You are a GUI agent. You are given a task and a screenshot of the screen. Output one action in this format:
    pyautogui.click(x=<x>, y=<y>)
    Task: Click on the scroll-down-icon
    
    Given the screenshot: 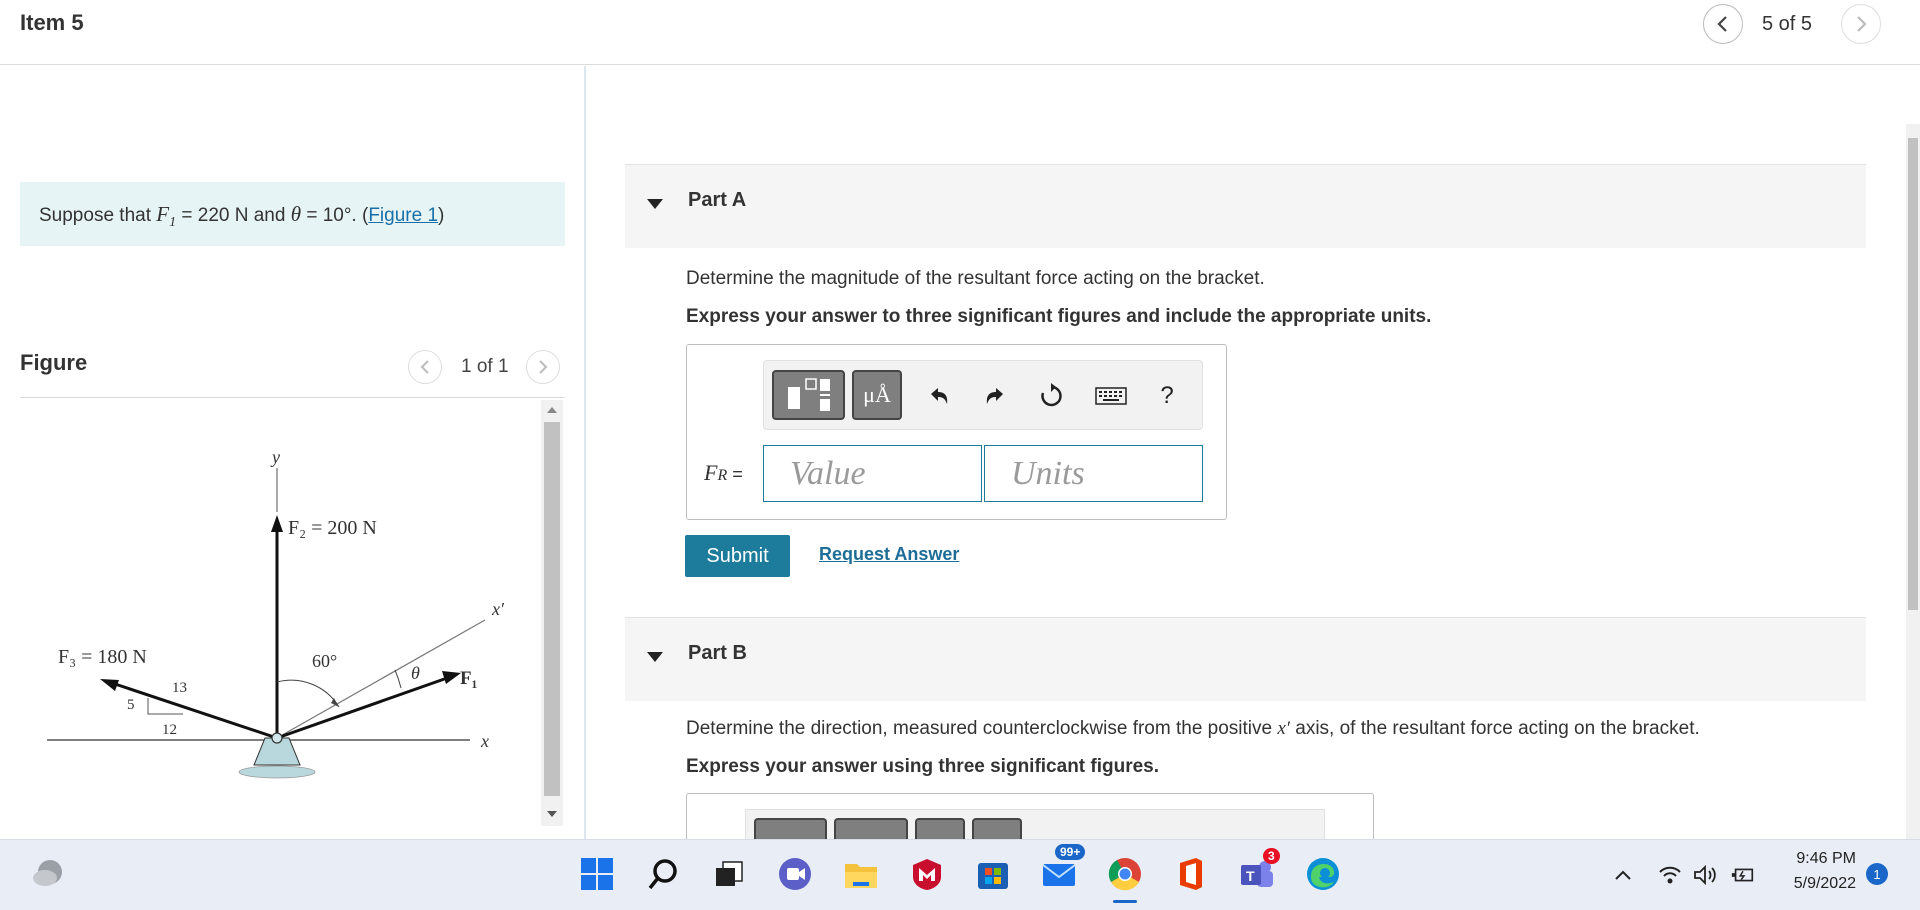 What is the action you would take?
    pyautogui.click(x=552, y=814)
    